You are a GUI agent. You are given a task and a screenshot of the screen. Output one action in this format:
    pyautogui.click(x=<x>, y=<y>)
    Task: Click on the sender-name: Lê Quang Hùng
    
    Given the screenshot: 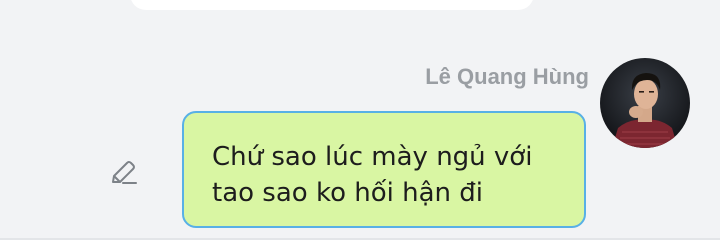 What is the action you would take?
    pyautogui.click(x=507, y=76)
    